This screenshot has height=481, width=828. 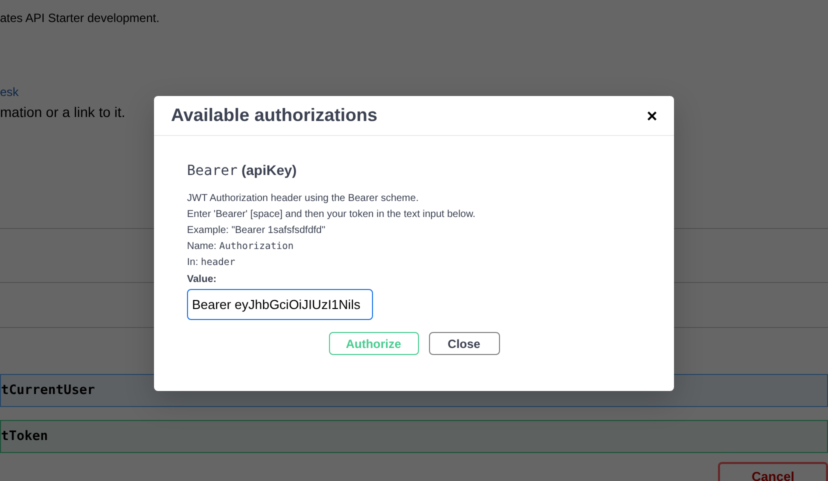 What do you see at coordinates (414, 436) in the screenshot?
I see `operation-row: tToken` at bounding box center [414, 436].